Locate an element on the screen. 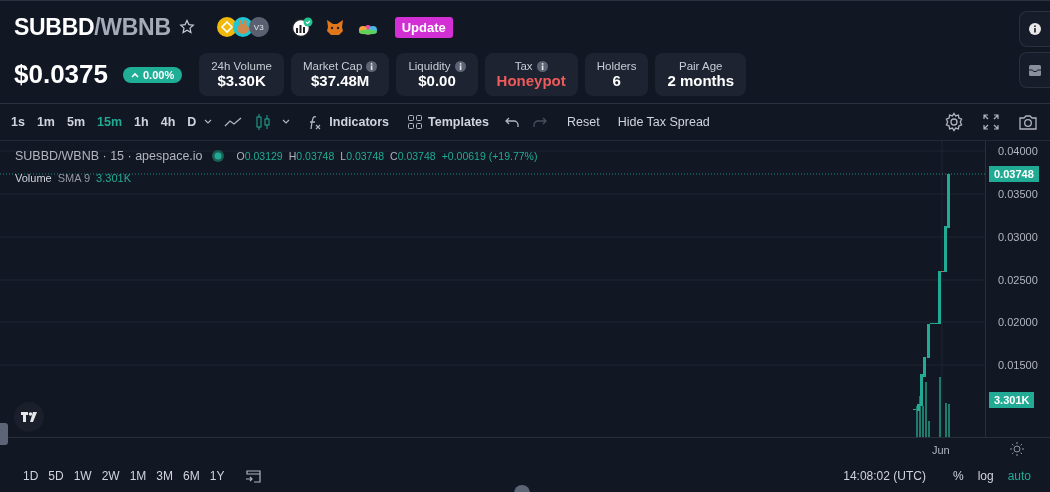 The height and width of the screenshot is (492, 1050). ohlc-value: L0.03748 is located at coordinates (362, 156).